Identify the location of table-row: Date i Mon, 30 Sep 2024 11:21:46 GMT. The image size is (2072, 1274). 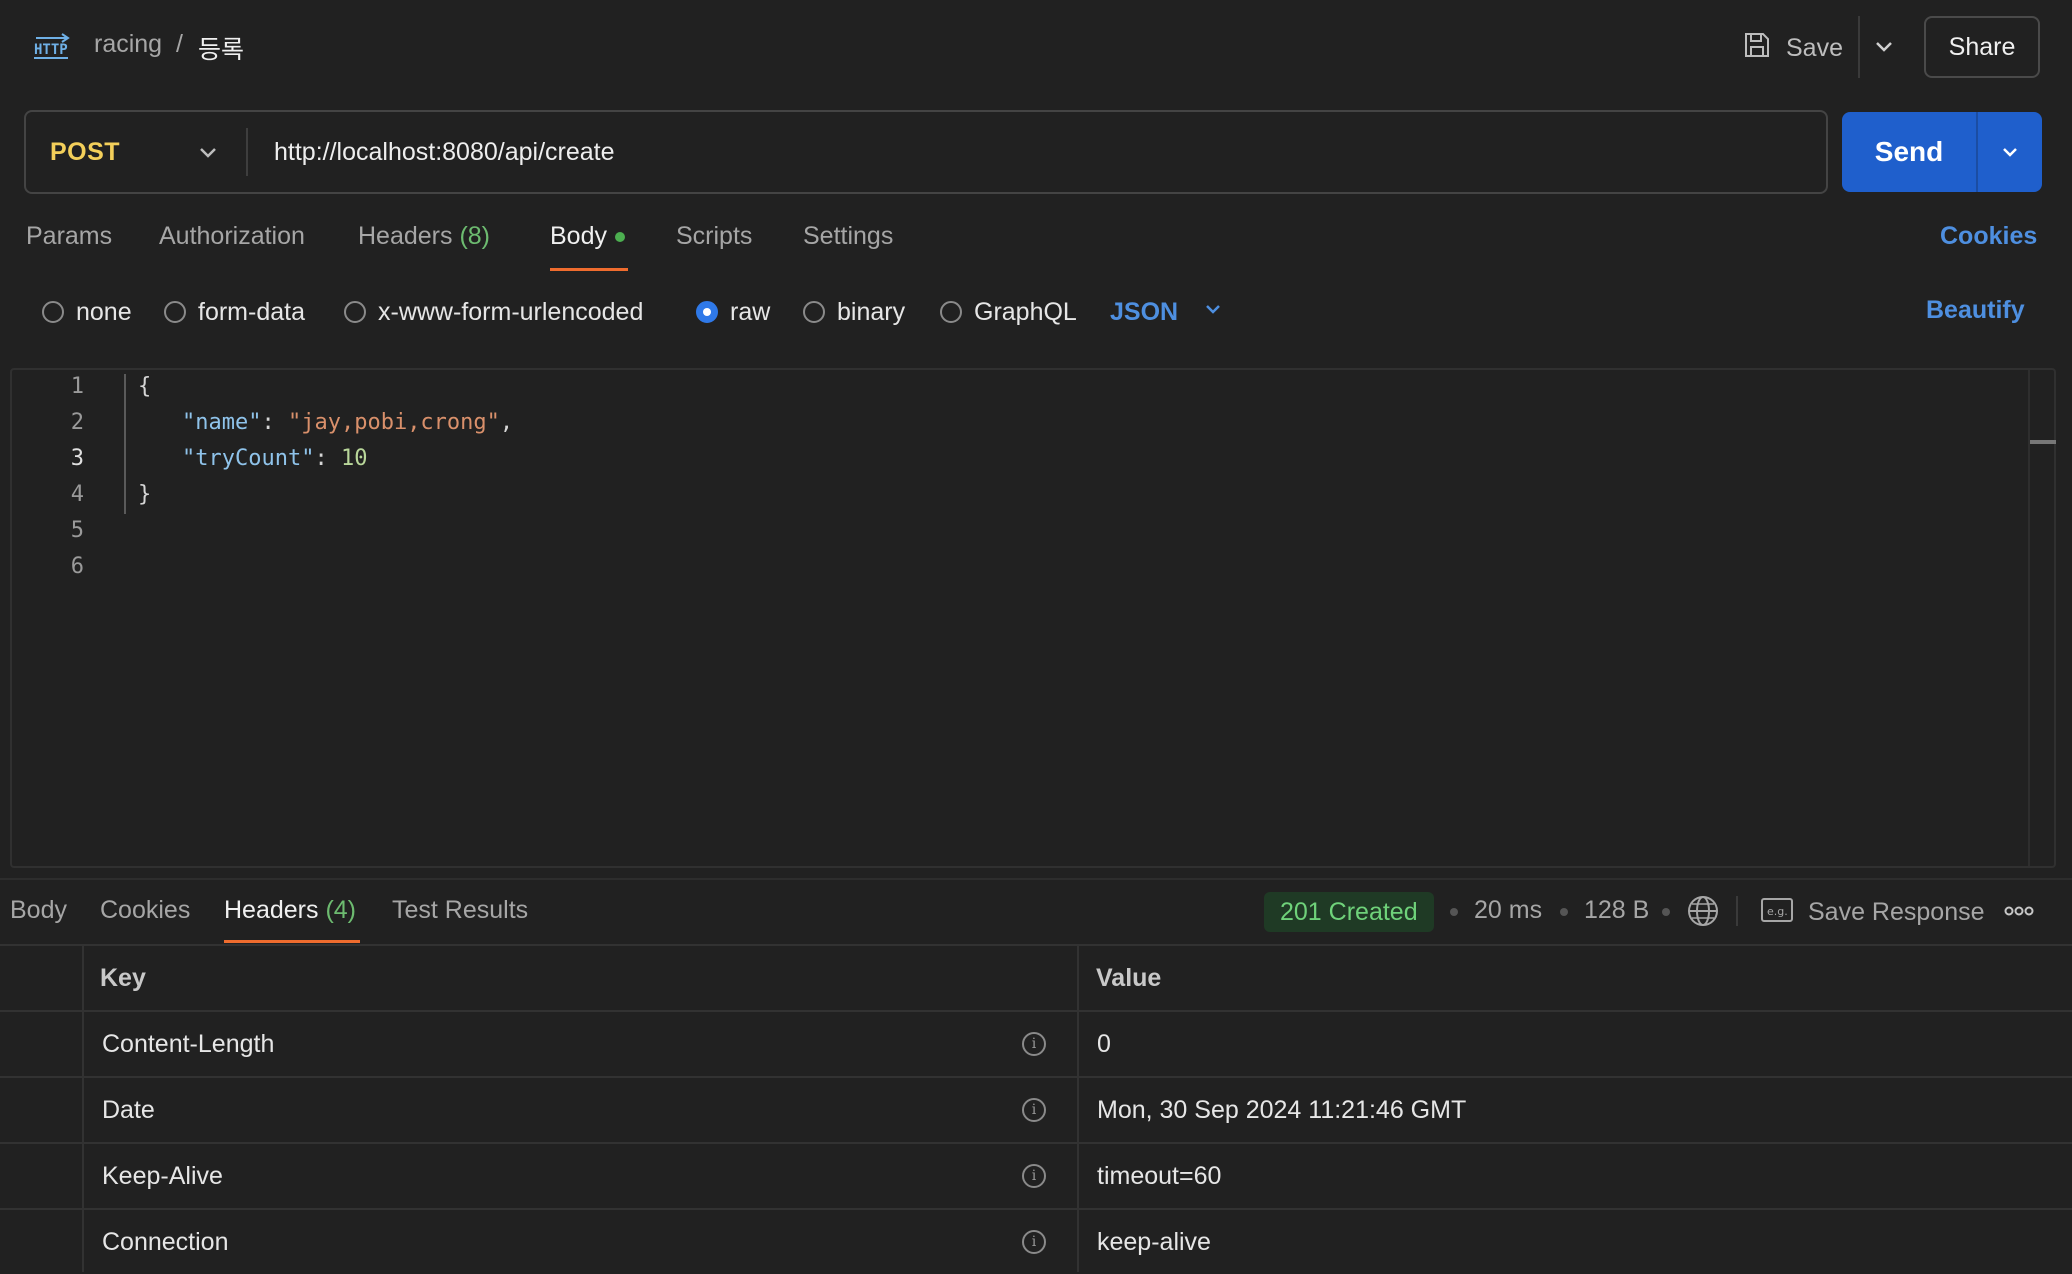
(1036, 1109).